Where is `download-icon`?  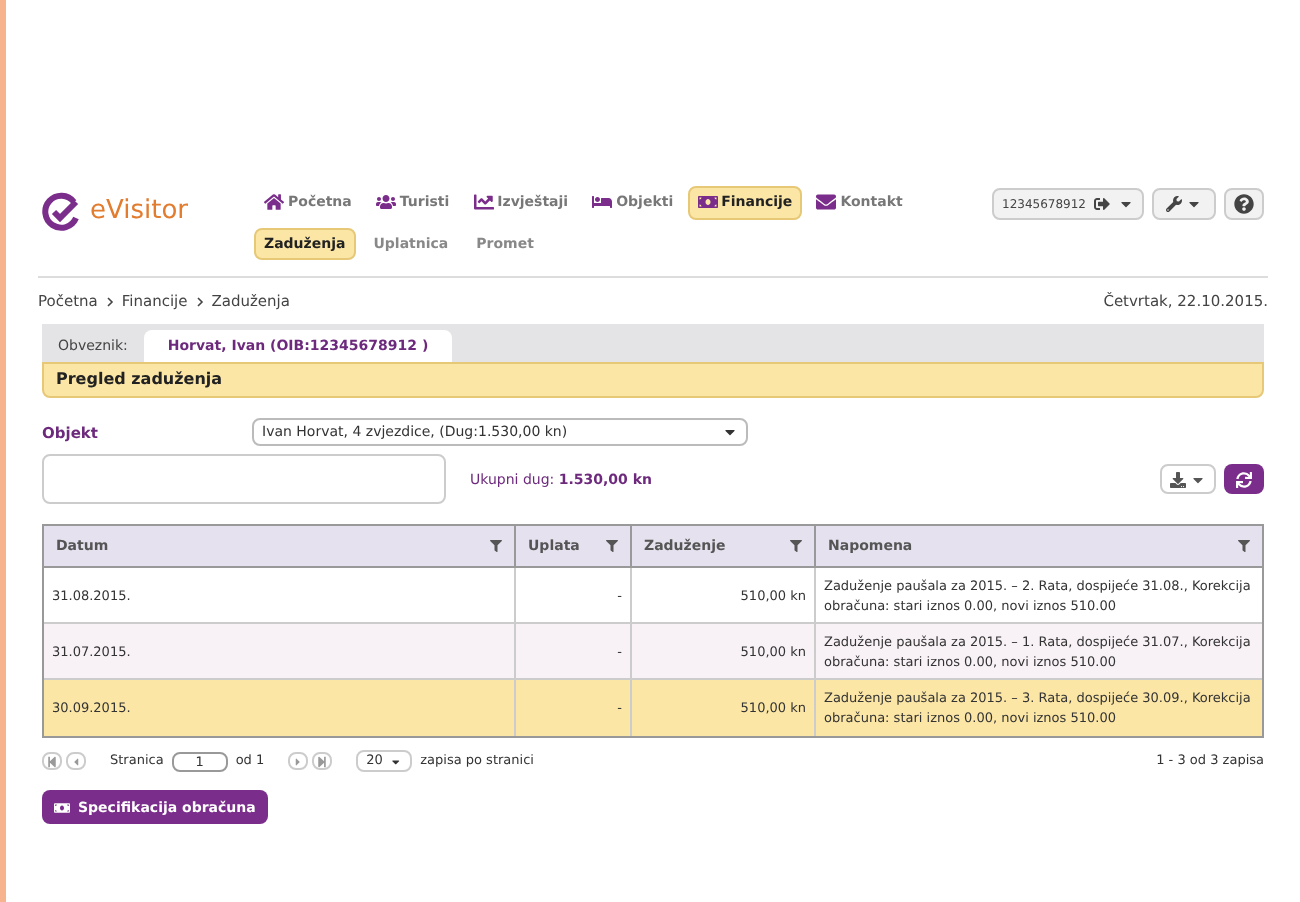 download-icon is located at coordinates (1178, 479).